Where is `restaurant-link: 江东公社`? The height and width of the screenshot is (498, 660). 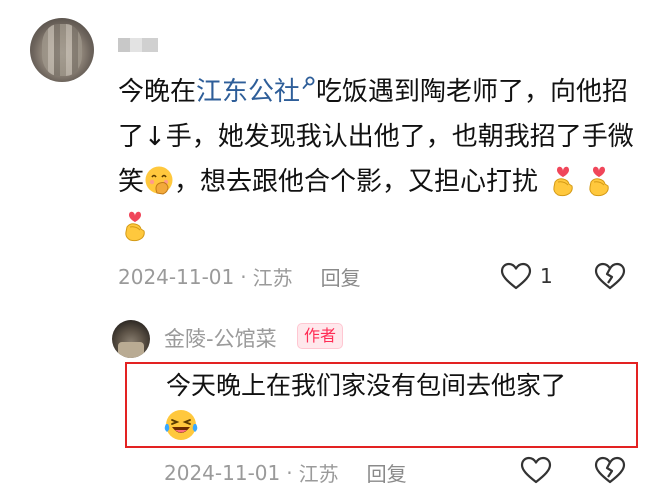
restaurant-link: 江东公社 is located at coordinates (248, 92).